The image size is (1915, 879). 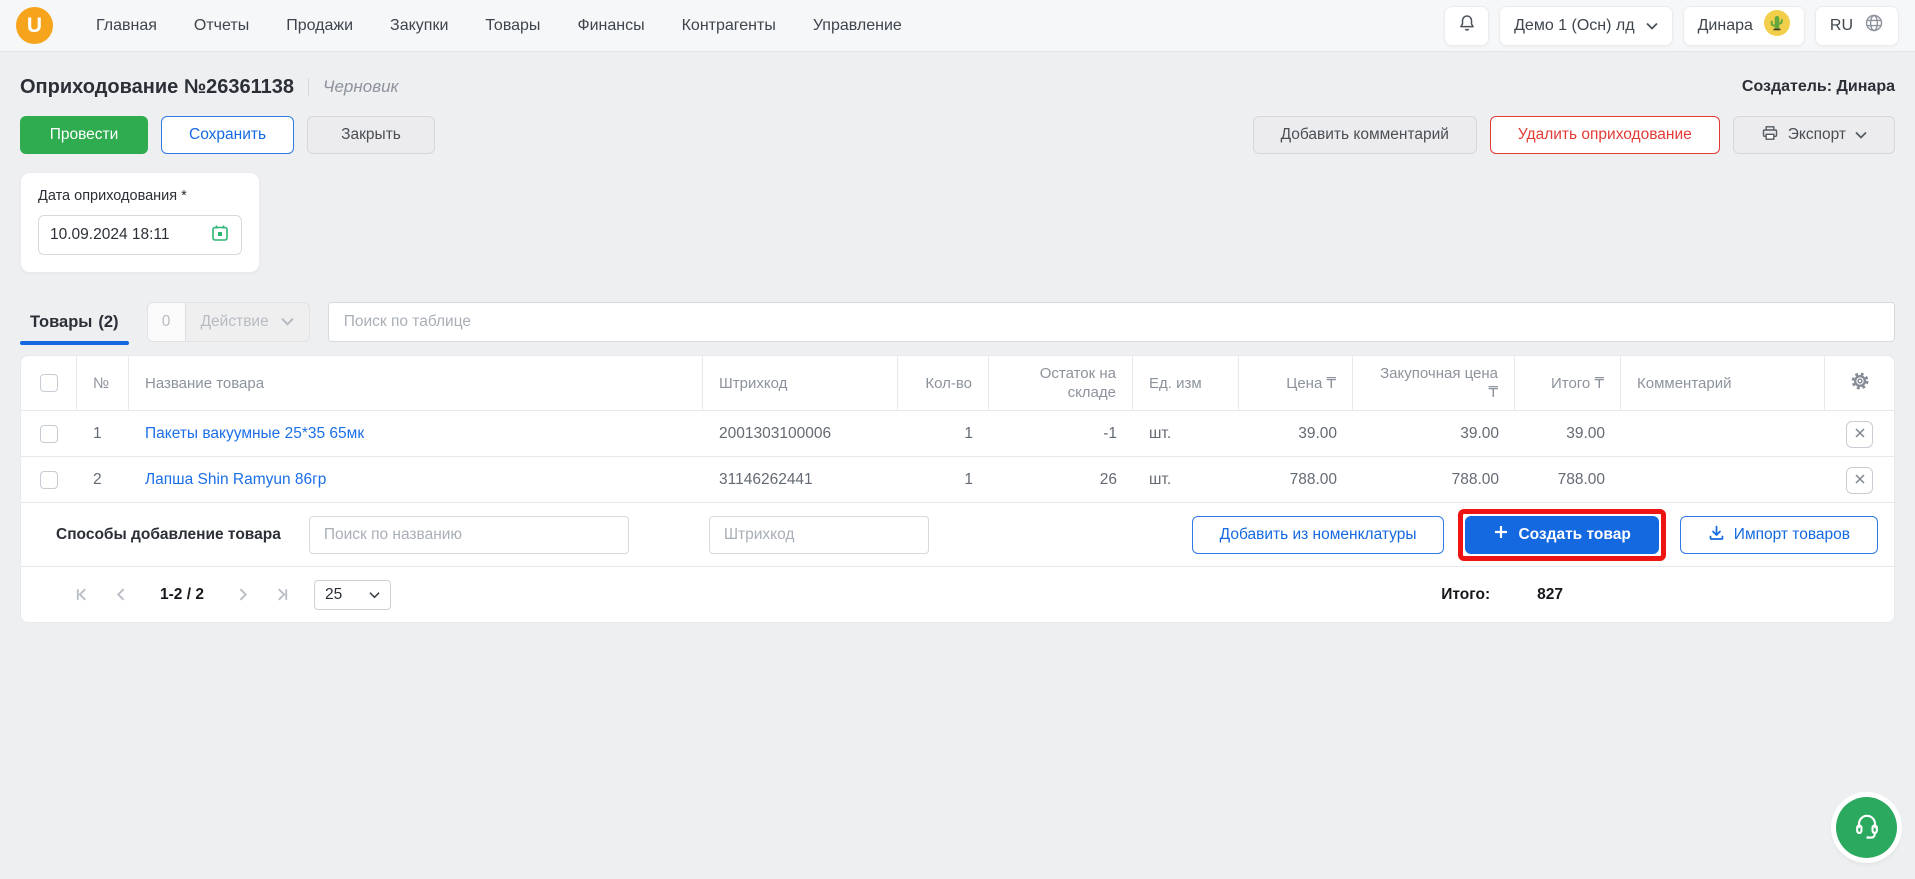 What do you see at coordinates (1818, 86) in the screenshot?
I see `creator-label: Создатель: Динара` at bounding box center [1818, 86].